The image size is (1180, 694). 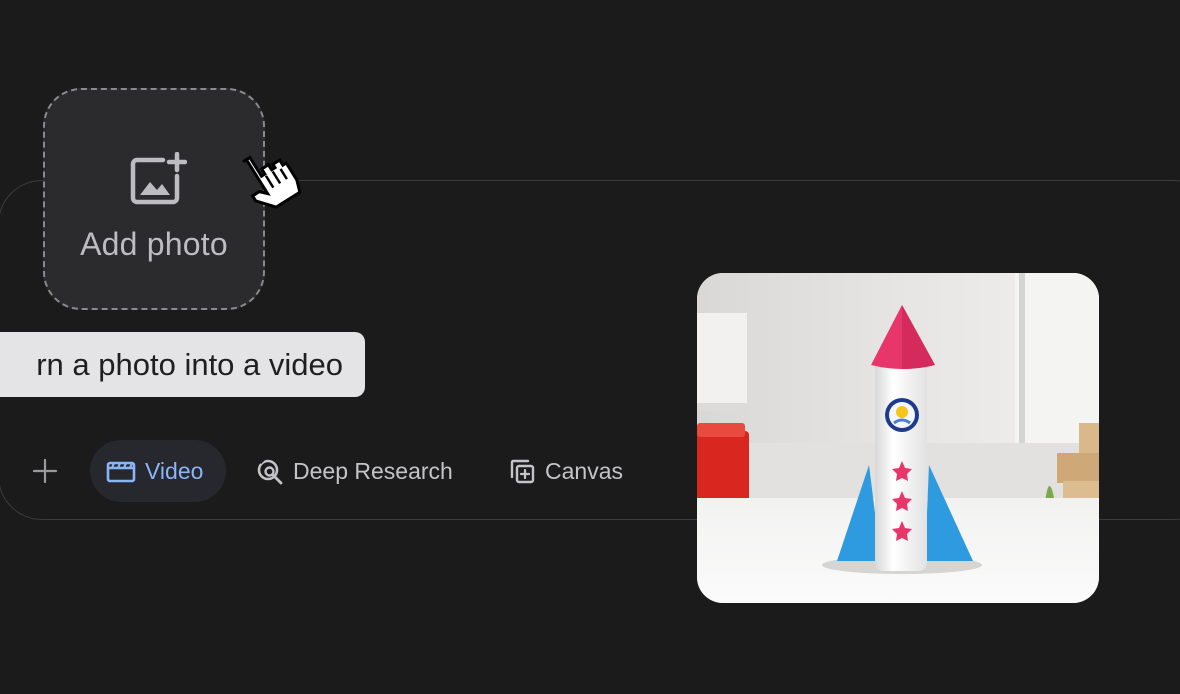 I want to click on suggestion-chip: rn a photo into a video, so click(x=182, y=364).